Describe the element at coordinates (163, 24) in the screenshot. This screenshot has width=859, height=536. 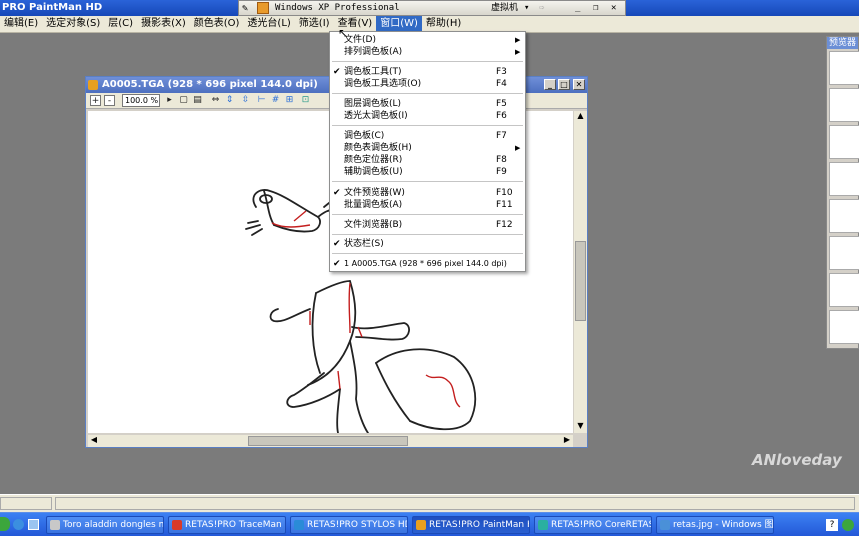
I see `menu-xsheet: 摄影表(X)` at that location.